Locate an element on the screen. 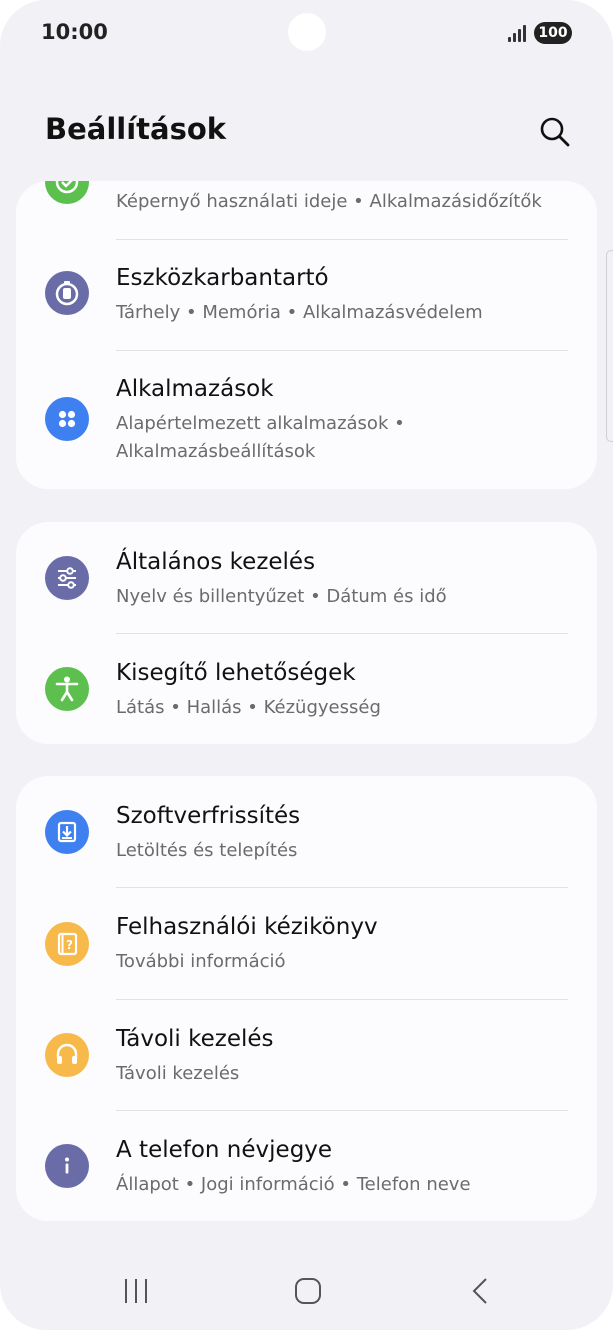  settings-item-subtitle: Állapot • Jogi információ • Telefon neve is located at coordinates (293, 1184).